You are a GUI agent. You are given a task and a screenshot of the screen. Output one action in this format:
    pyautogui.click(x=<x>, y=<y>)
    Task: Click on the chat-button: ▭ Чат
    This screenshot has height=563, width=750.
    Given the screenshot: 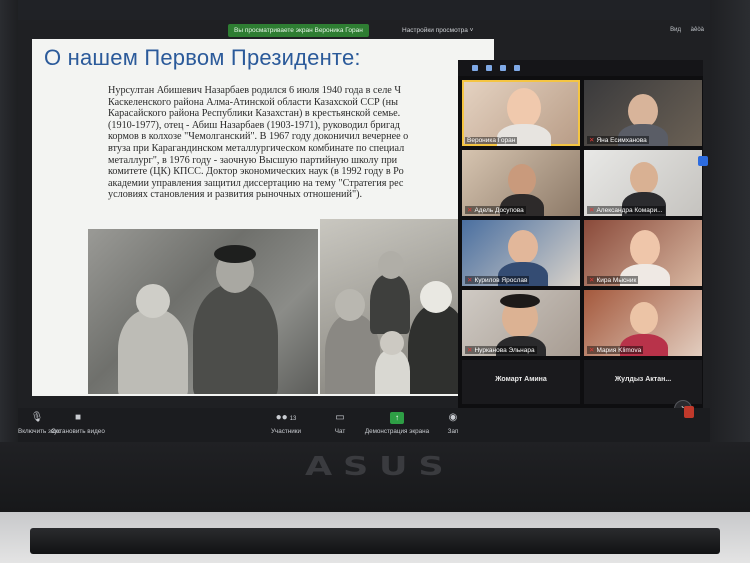 What is the action you would take?
    pyautogui.click(x=340, y=423)
    